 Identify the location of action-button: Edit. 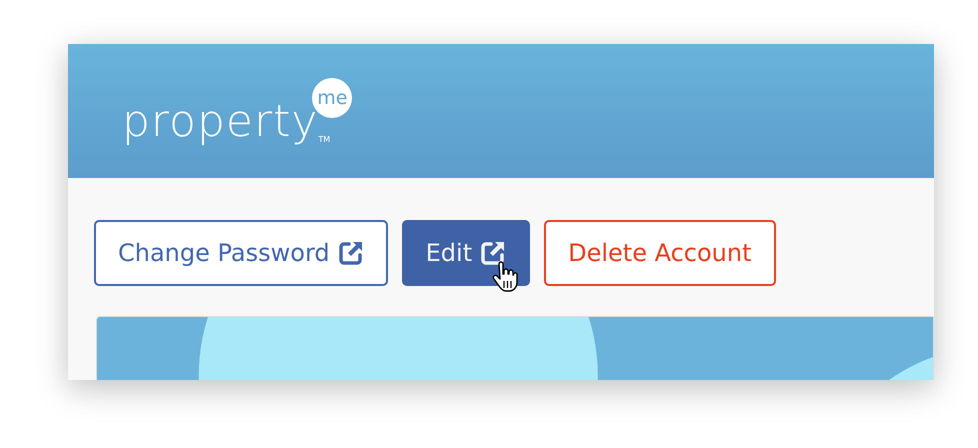
(466, 253).